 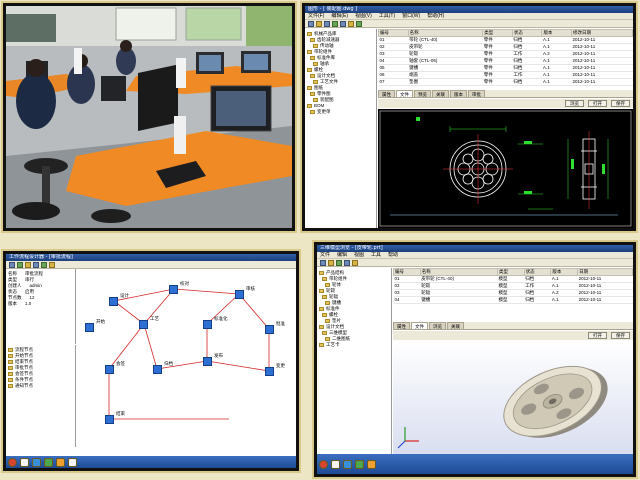 What do you see at coordinates (327, 45) in the screenshot?
I see `tree-item-label: 传动轴` at bounding box center [327, 45].